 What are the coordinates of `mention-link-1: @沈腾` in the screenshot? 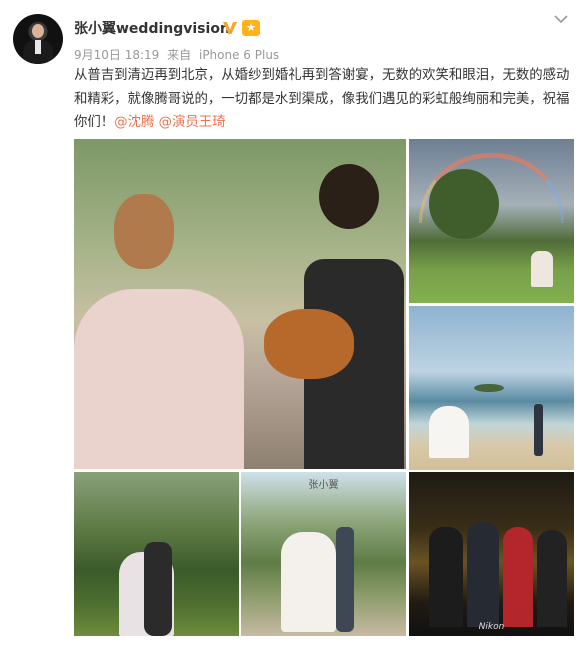 It's located at (134, 122).